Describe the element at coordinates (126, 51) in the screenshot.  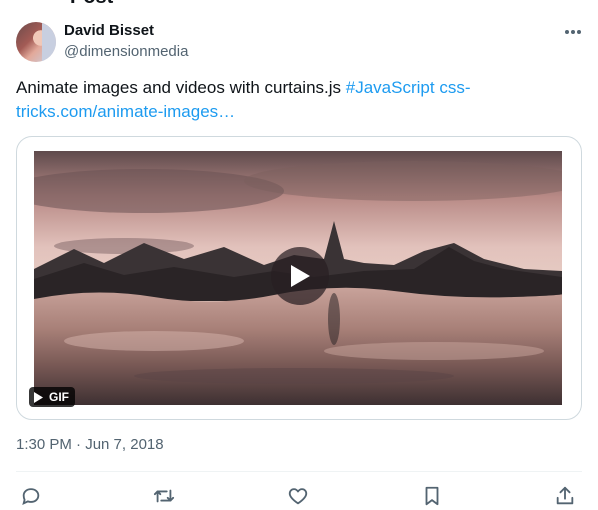
I see `author-handle: @dimensionmedia` at that location.